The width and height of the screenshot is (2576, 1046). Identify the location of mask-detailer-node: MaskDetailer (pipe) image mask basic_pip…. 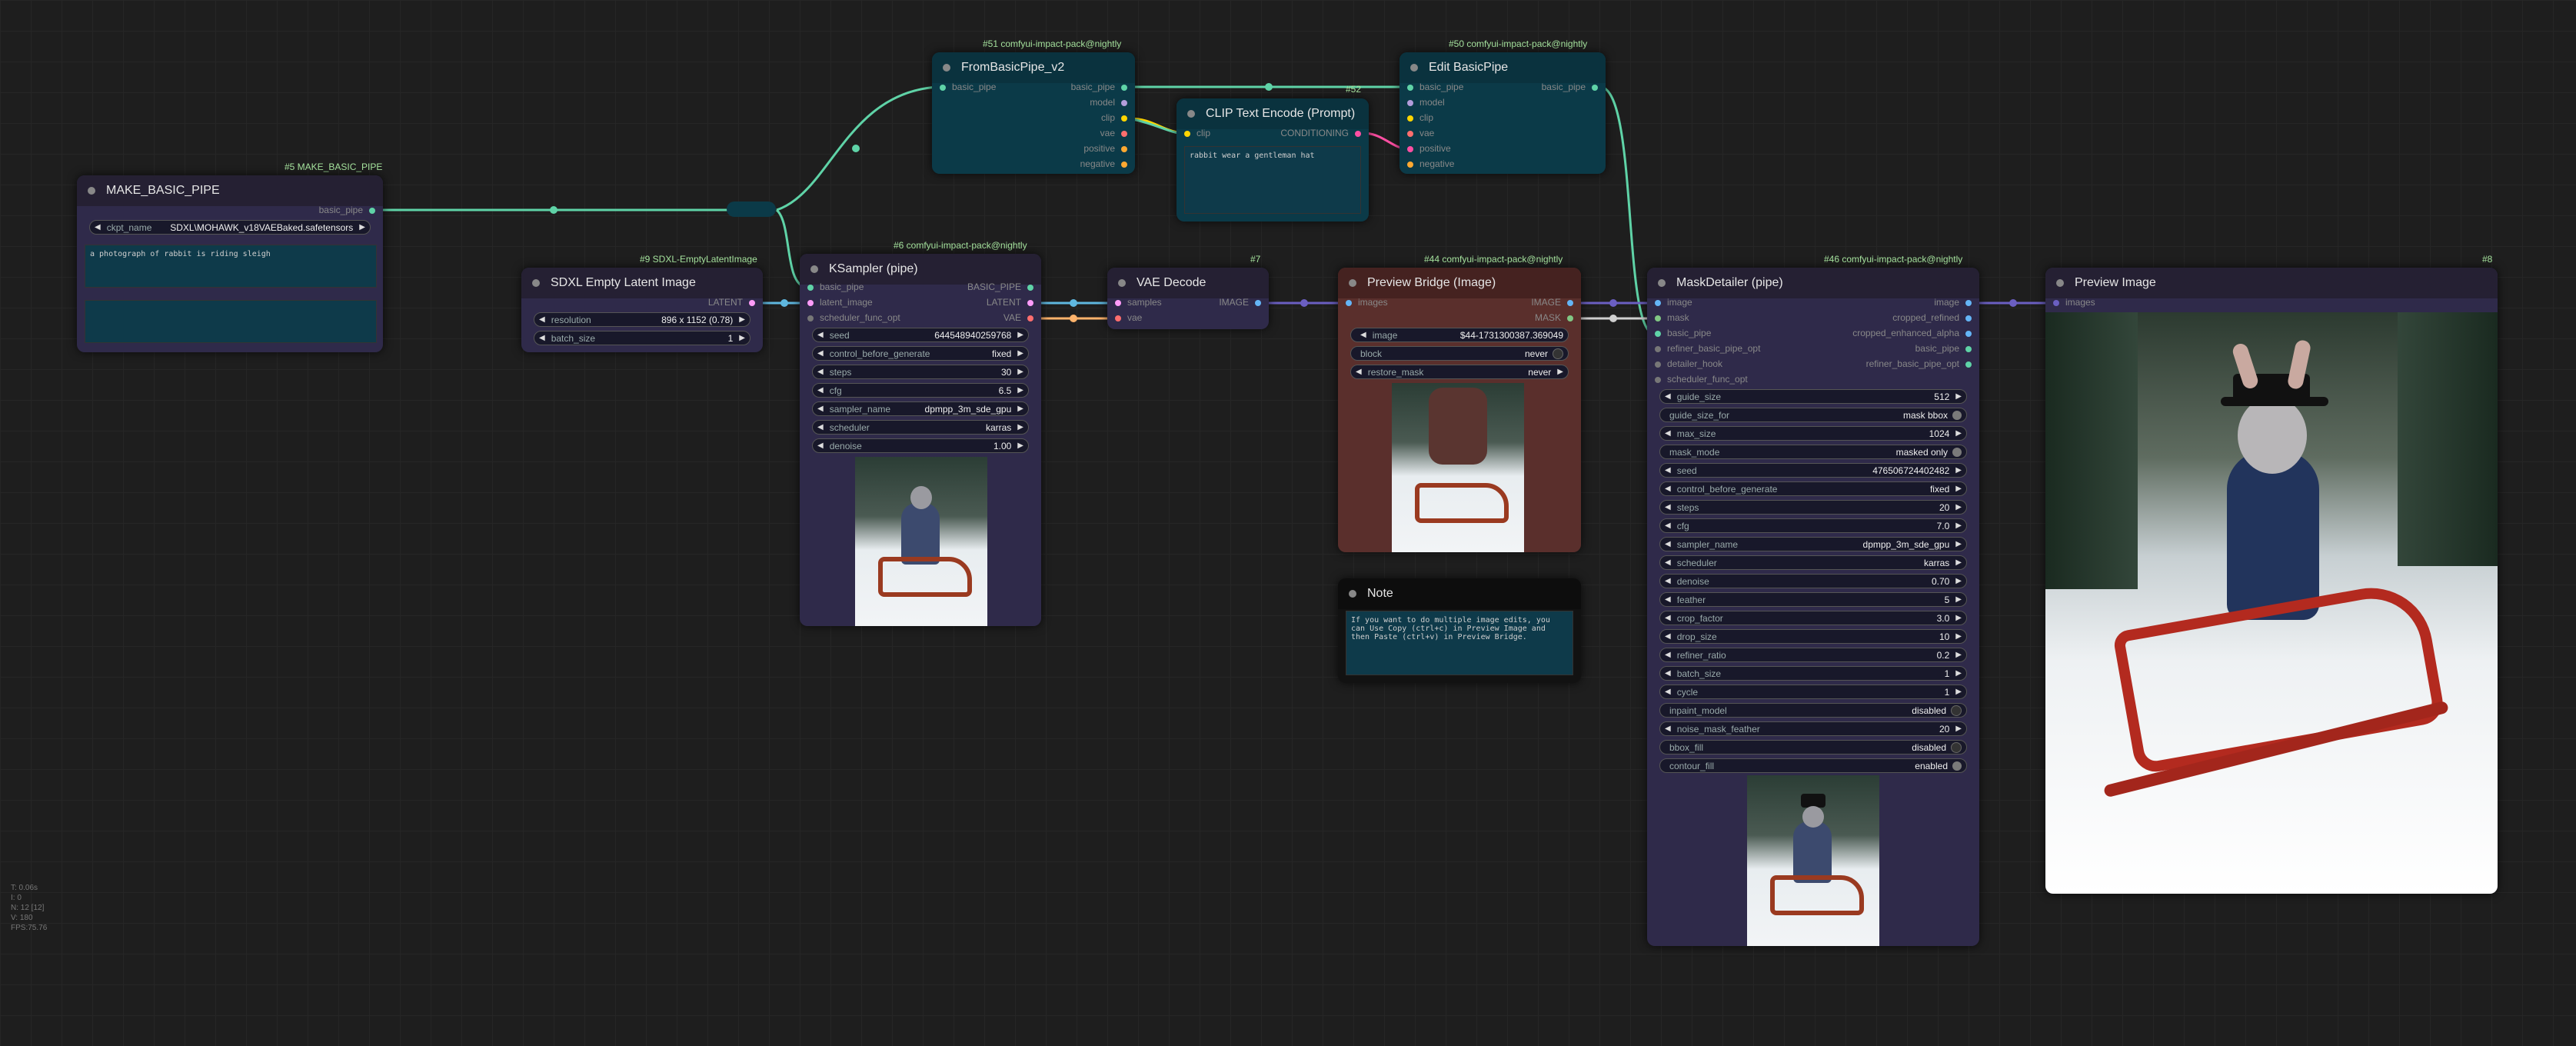
(1813, 607).